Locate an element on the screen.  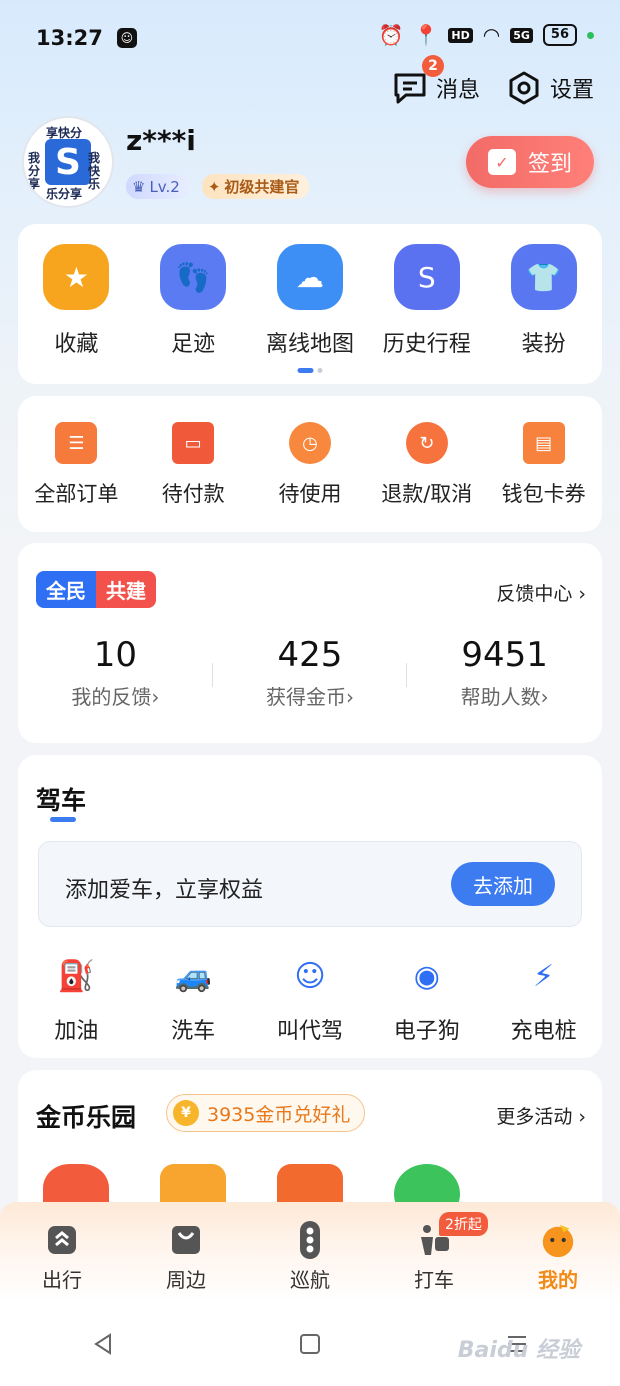
calendar-check-icon: ✓ is located at coordinates (501, 162).